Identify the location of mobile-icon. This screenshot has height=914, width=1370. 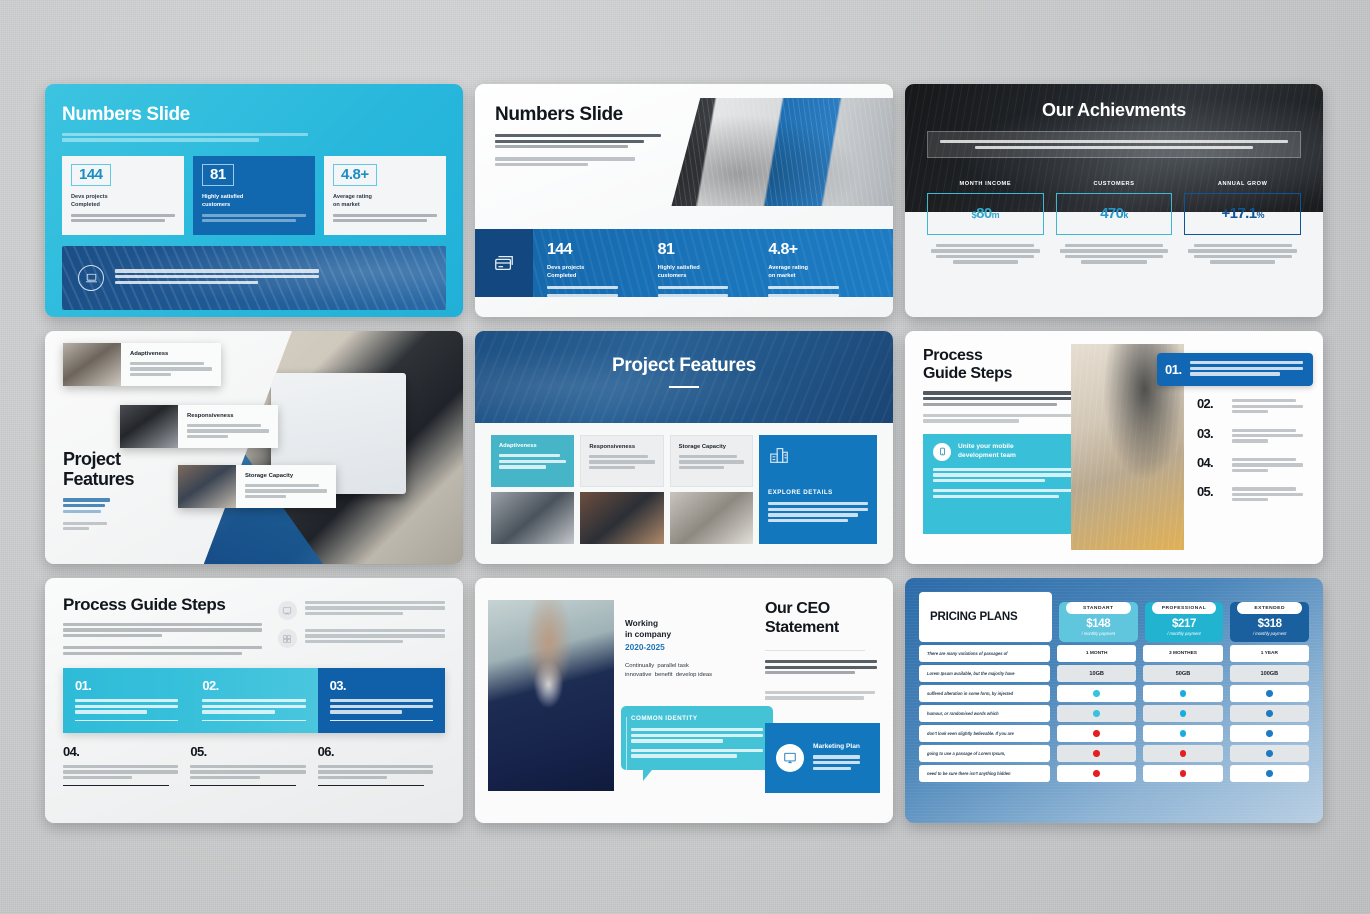
(942, 451).